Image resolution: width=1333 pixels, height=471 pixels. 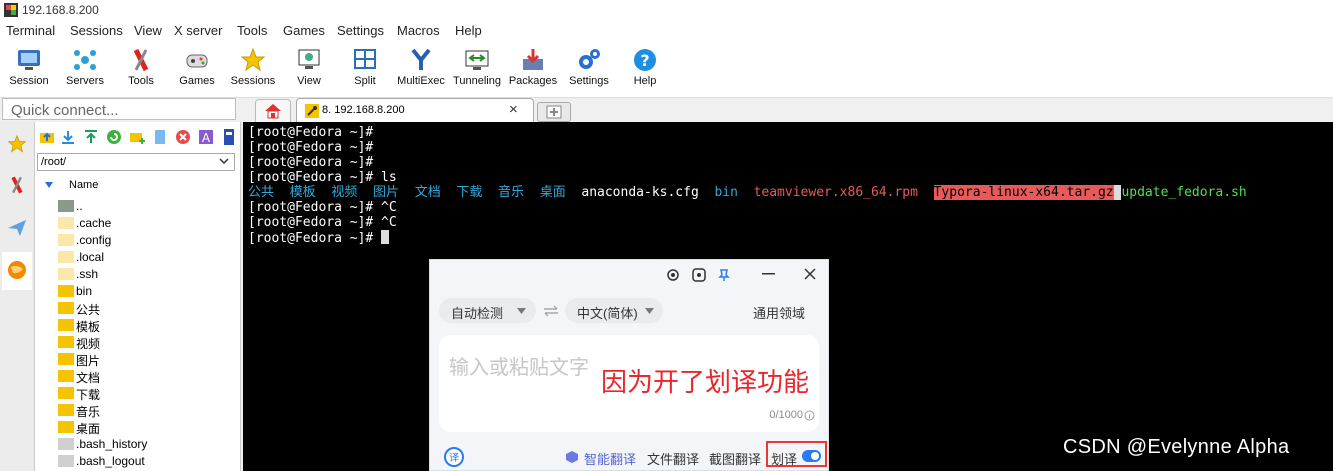 What do you see at coordinates (551, 311) in the screenshot?
I see `swap-languages-icon` at bounding box center [551, 311].